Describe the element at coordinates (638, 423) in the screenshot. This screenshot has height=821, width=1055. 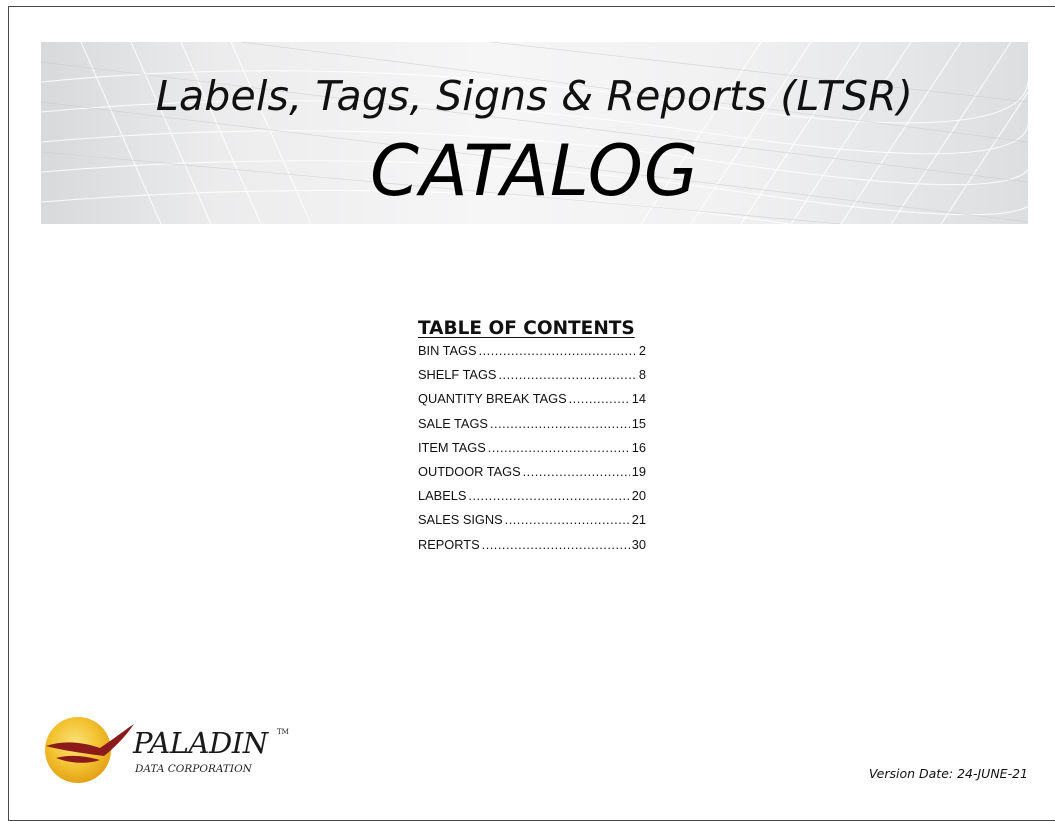
I see `toc-entry-page: 15` at that location.